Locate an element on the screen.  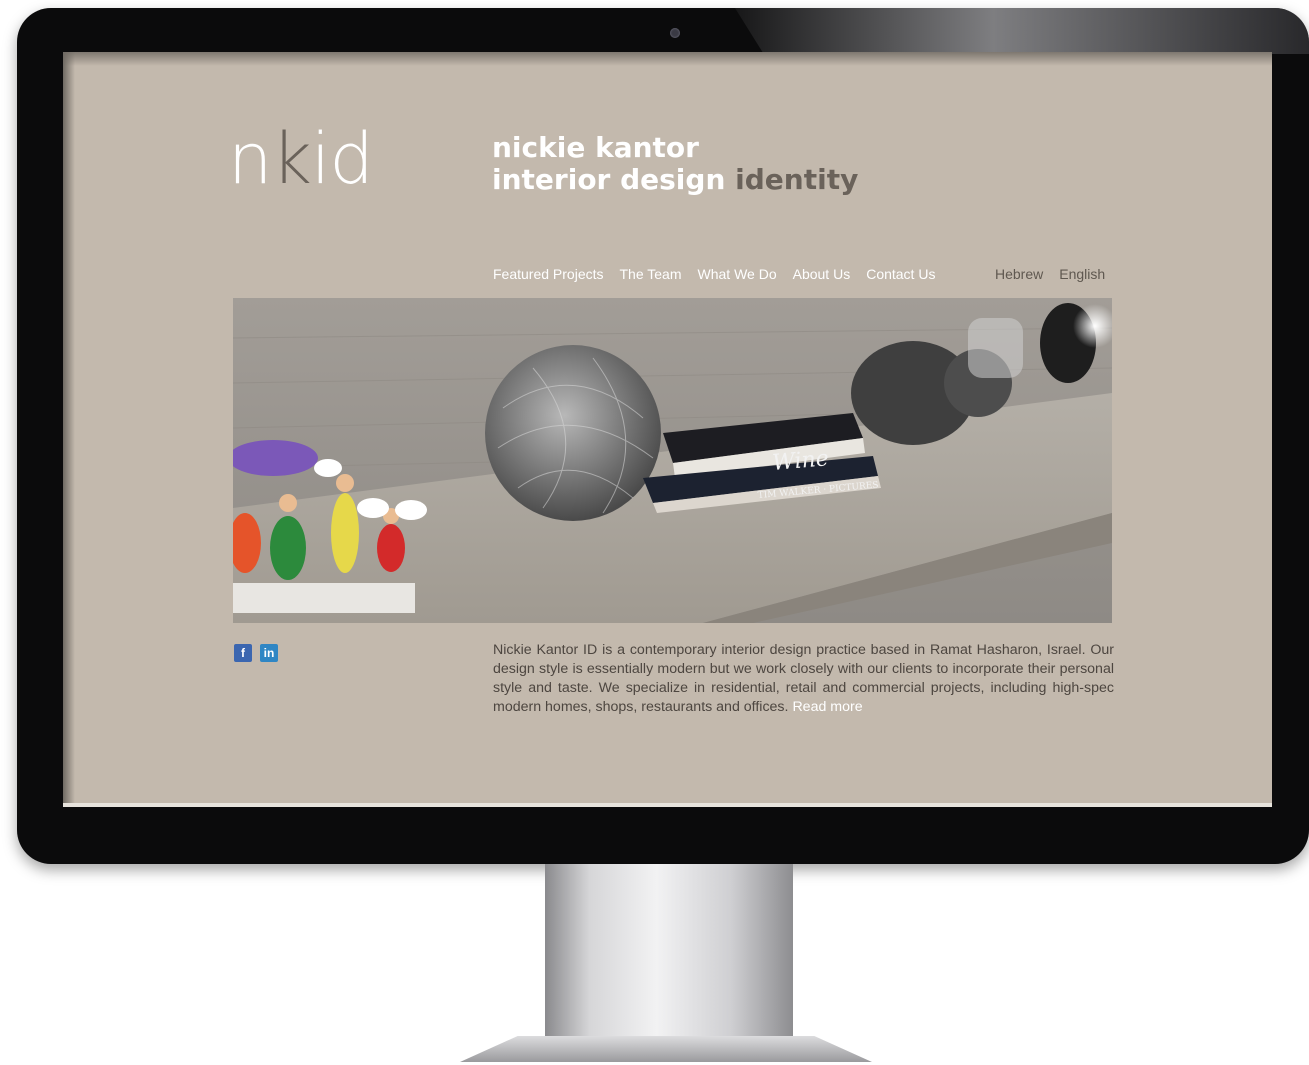
lang-hebrew-link: Hebrew is located at coordinates (1019, 274).